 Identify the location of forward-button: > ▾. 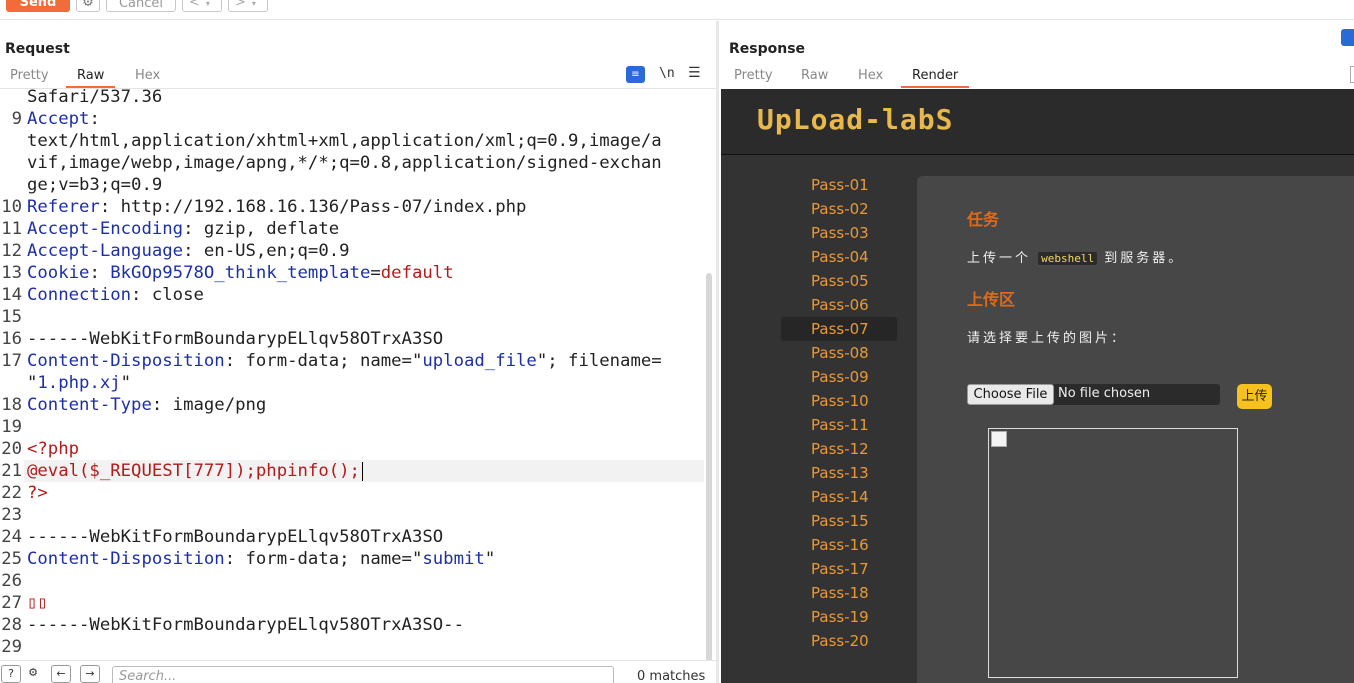
(248, 6).